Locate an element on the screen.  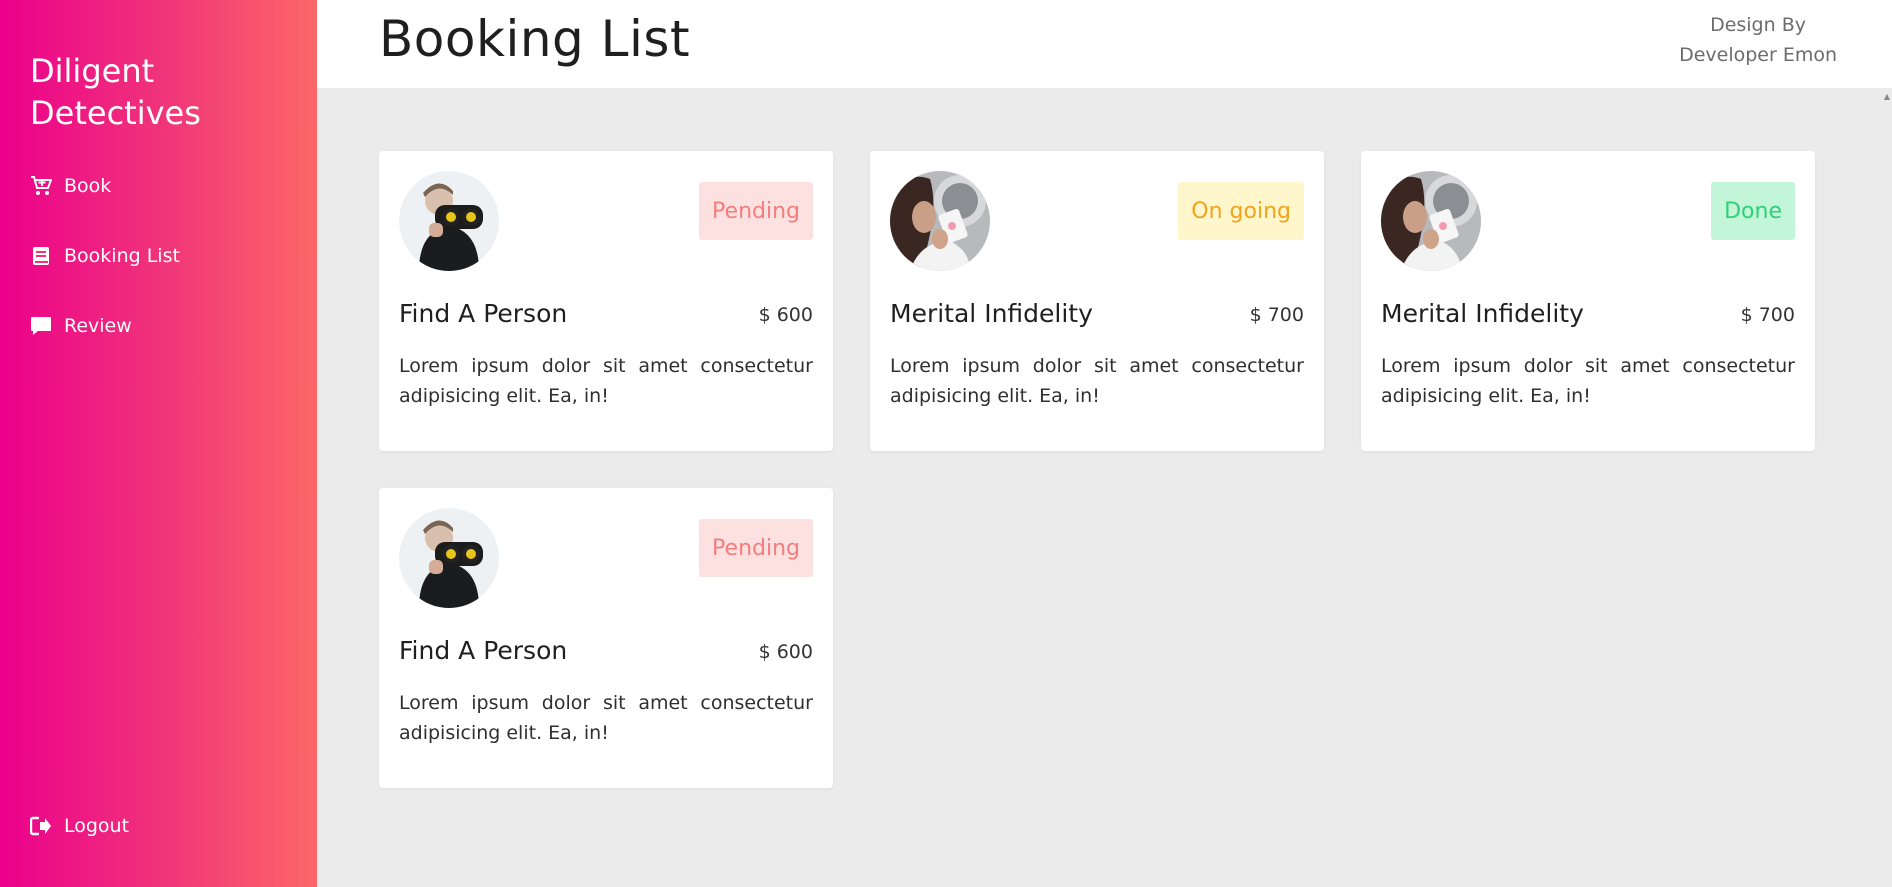
cart-plus-icon is located at coordinates (41, 186).